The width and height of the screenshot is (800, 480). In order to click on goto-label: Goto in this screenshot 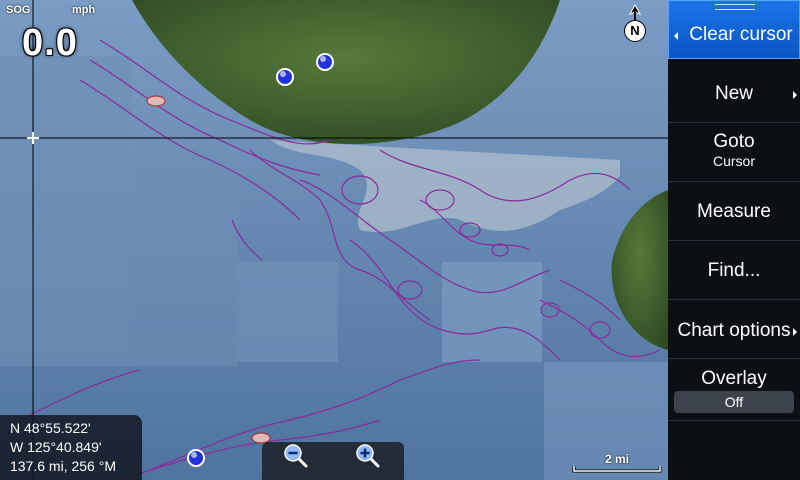, I will do `click(734, 141)`.